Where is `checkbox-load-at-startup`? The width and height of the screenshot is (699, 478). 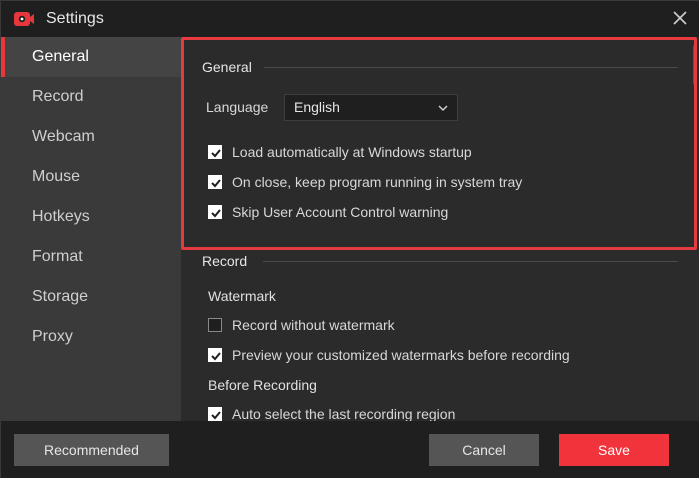 checkbox-load-at-startup is located at coordinates (215, 152).